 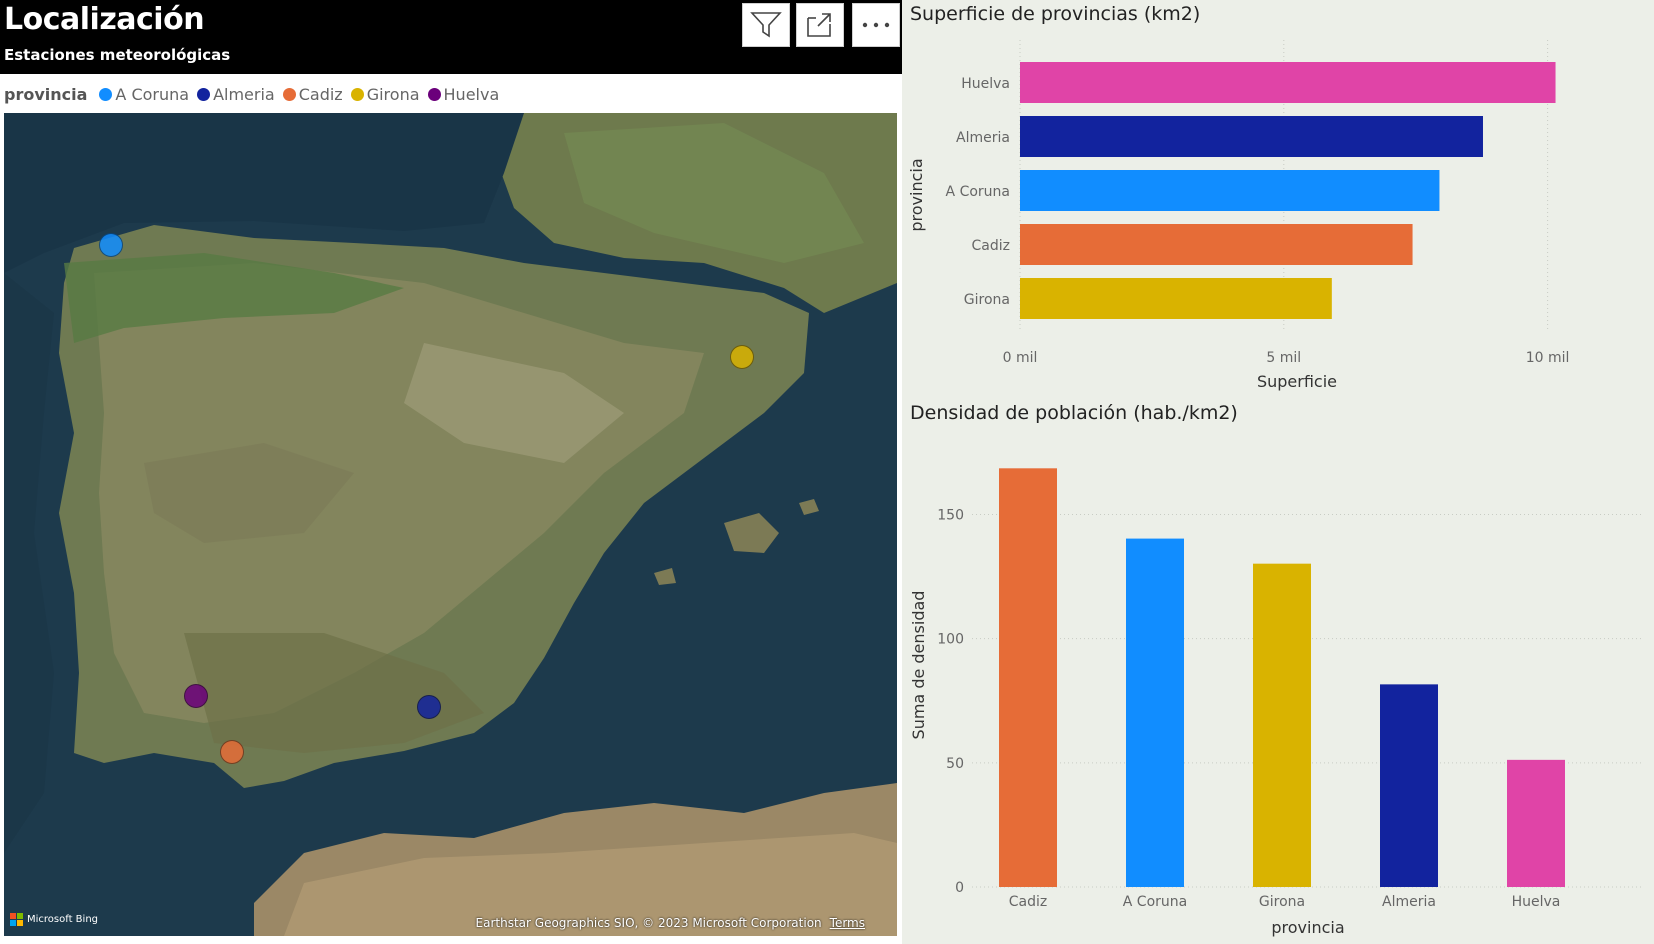 I want to click on legend-label: Huelva, so click(x=471, y=94).